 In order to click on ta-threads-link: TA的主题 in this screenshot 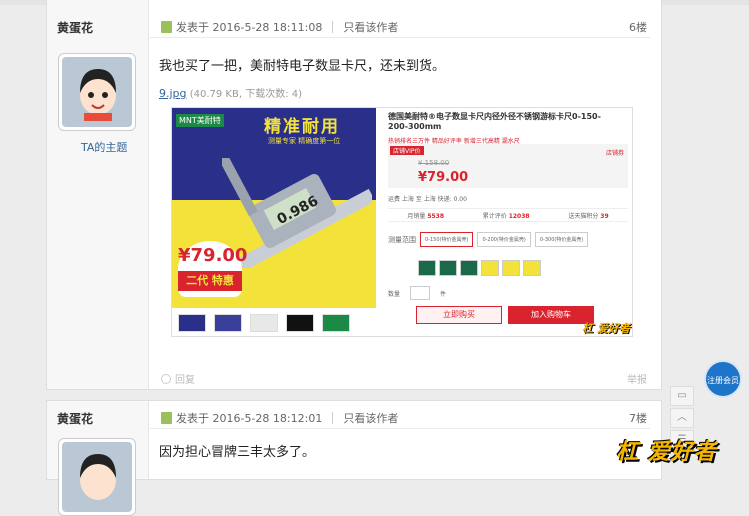, I will do `click(104, 147)`.